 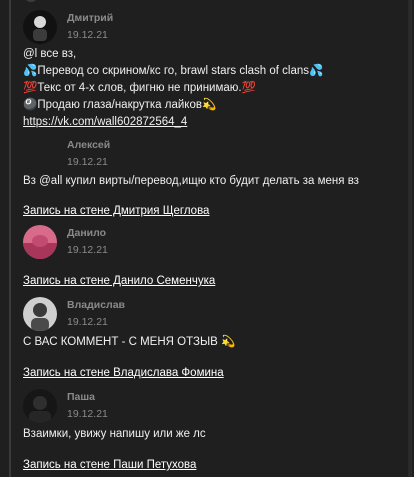 I want to click on avatar-dark-photo-icon, so click(x=40, y=406).